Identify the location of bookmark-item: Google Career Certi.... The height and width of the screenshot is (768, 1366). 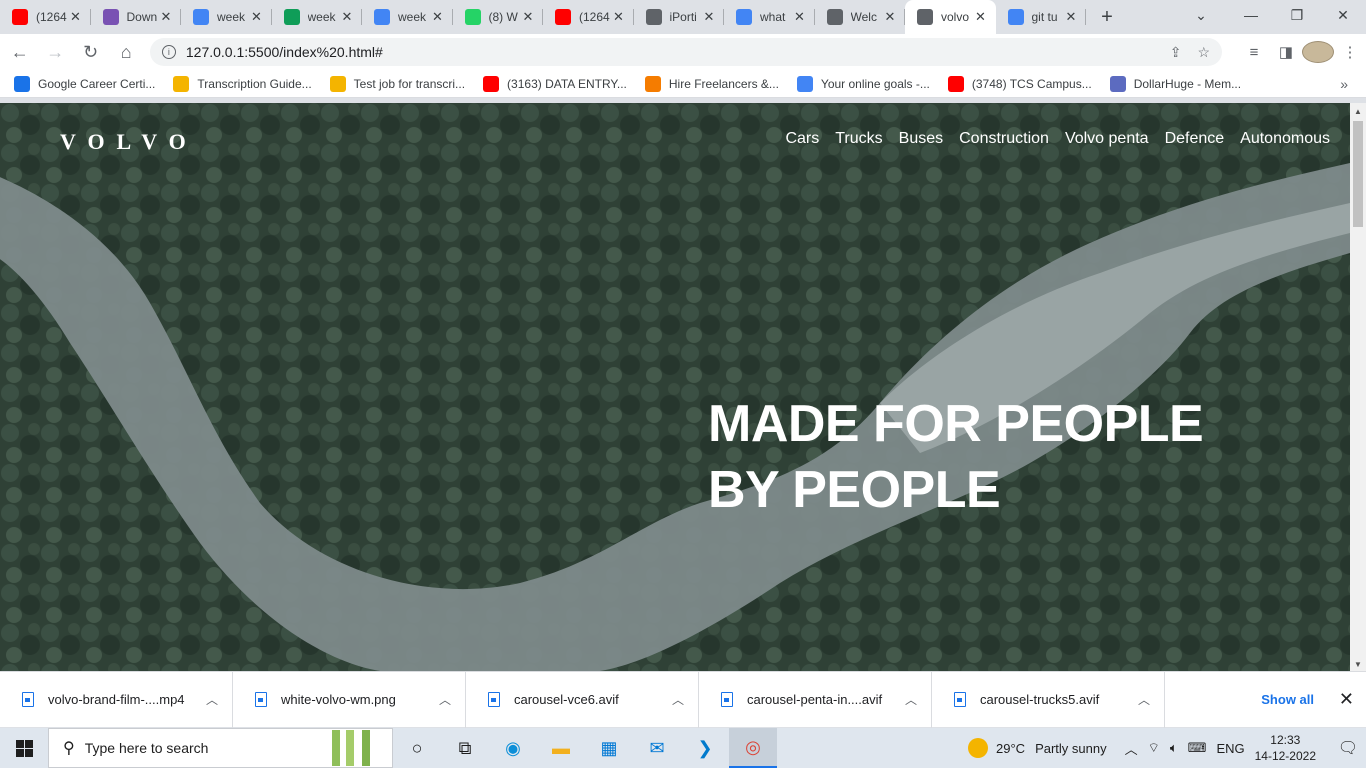
(84, 83).